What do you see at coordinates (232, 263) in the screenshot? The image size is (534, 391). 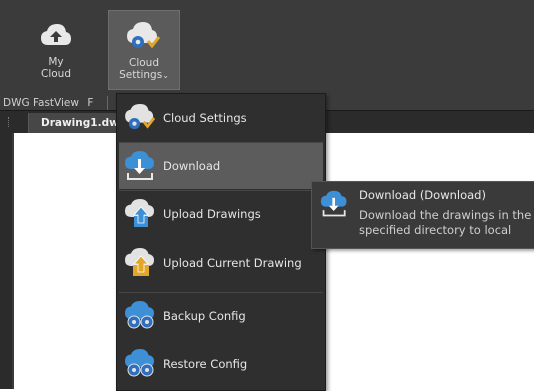 I see `menu-item-label: Upload Current Drawing` at bounding box center [232, 263].